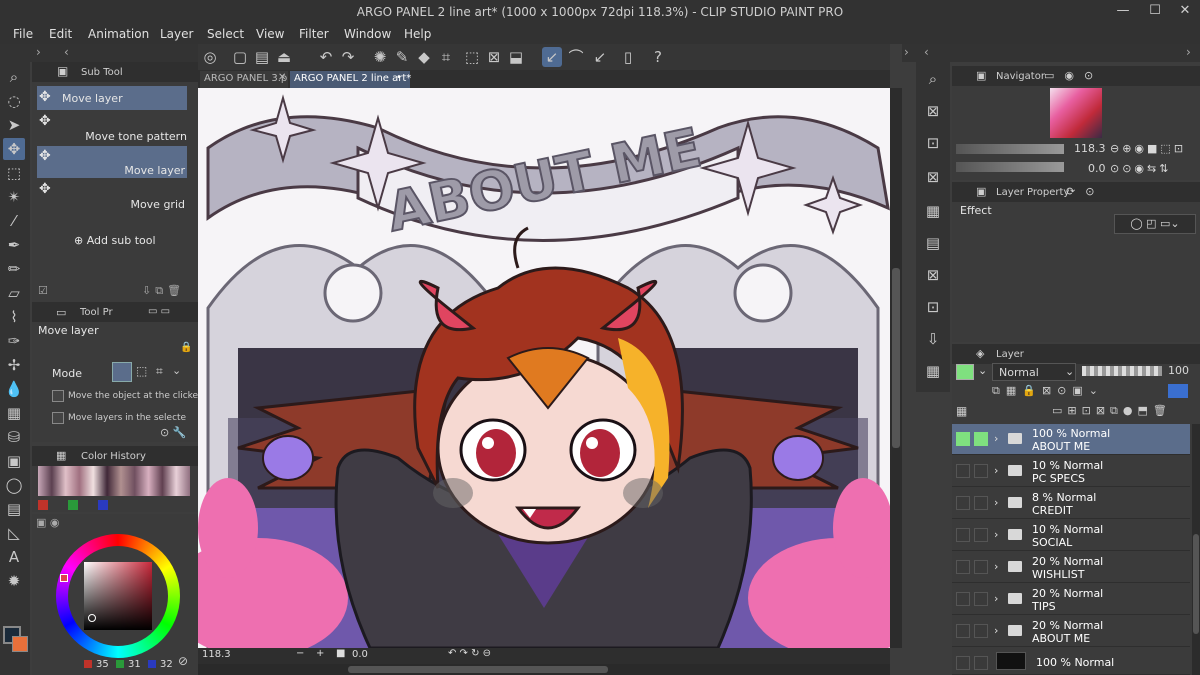 This screenshot has height=675, width=1200. Describe the element at coordinates (1178, 370) in the screenshot. I see `opacity-value: 100` at that location.